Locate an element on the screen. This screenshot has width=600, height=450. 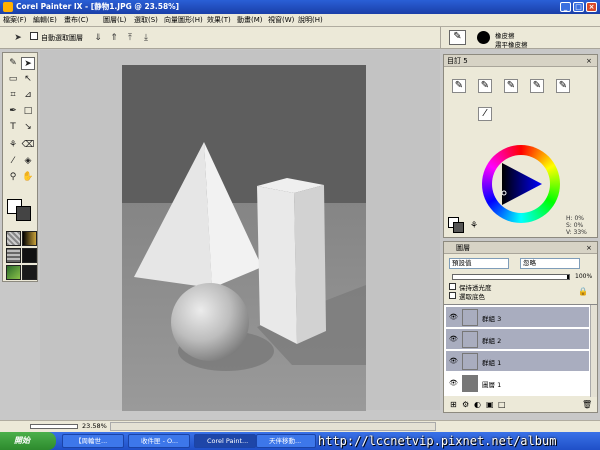
menu-file: 檔案(F) is located at coordinates (15, 20).